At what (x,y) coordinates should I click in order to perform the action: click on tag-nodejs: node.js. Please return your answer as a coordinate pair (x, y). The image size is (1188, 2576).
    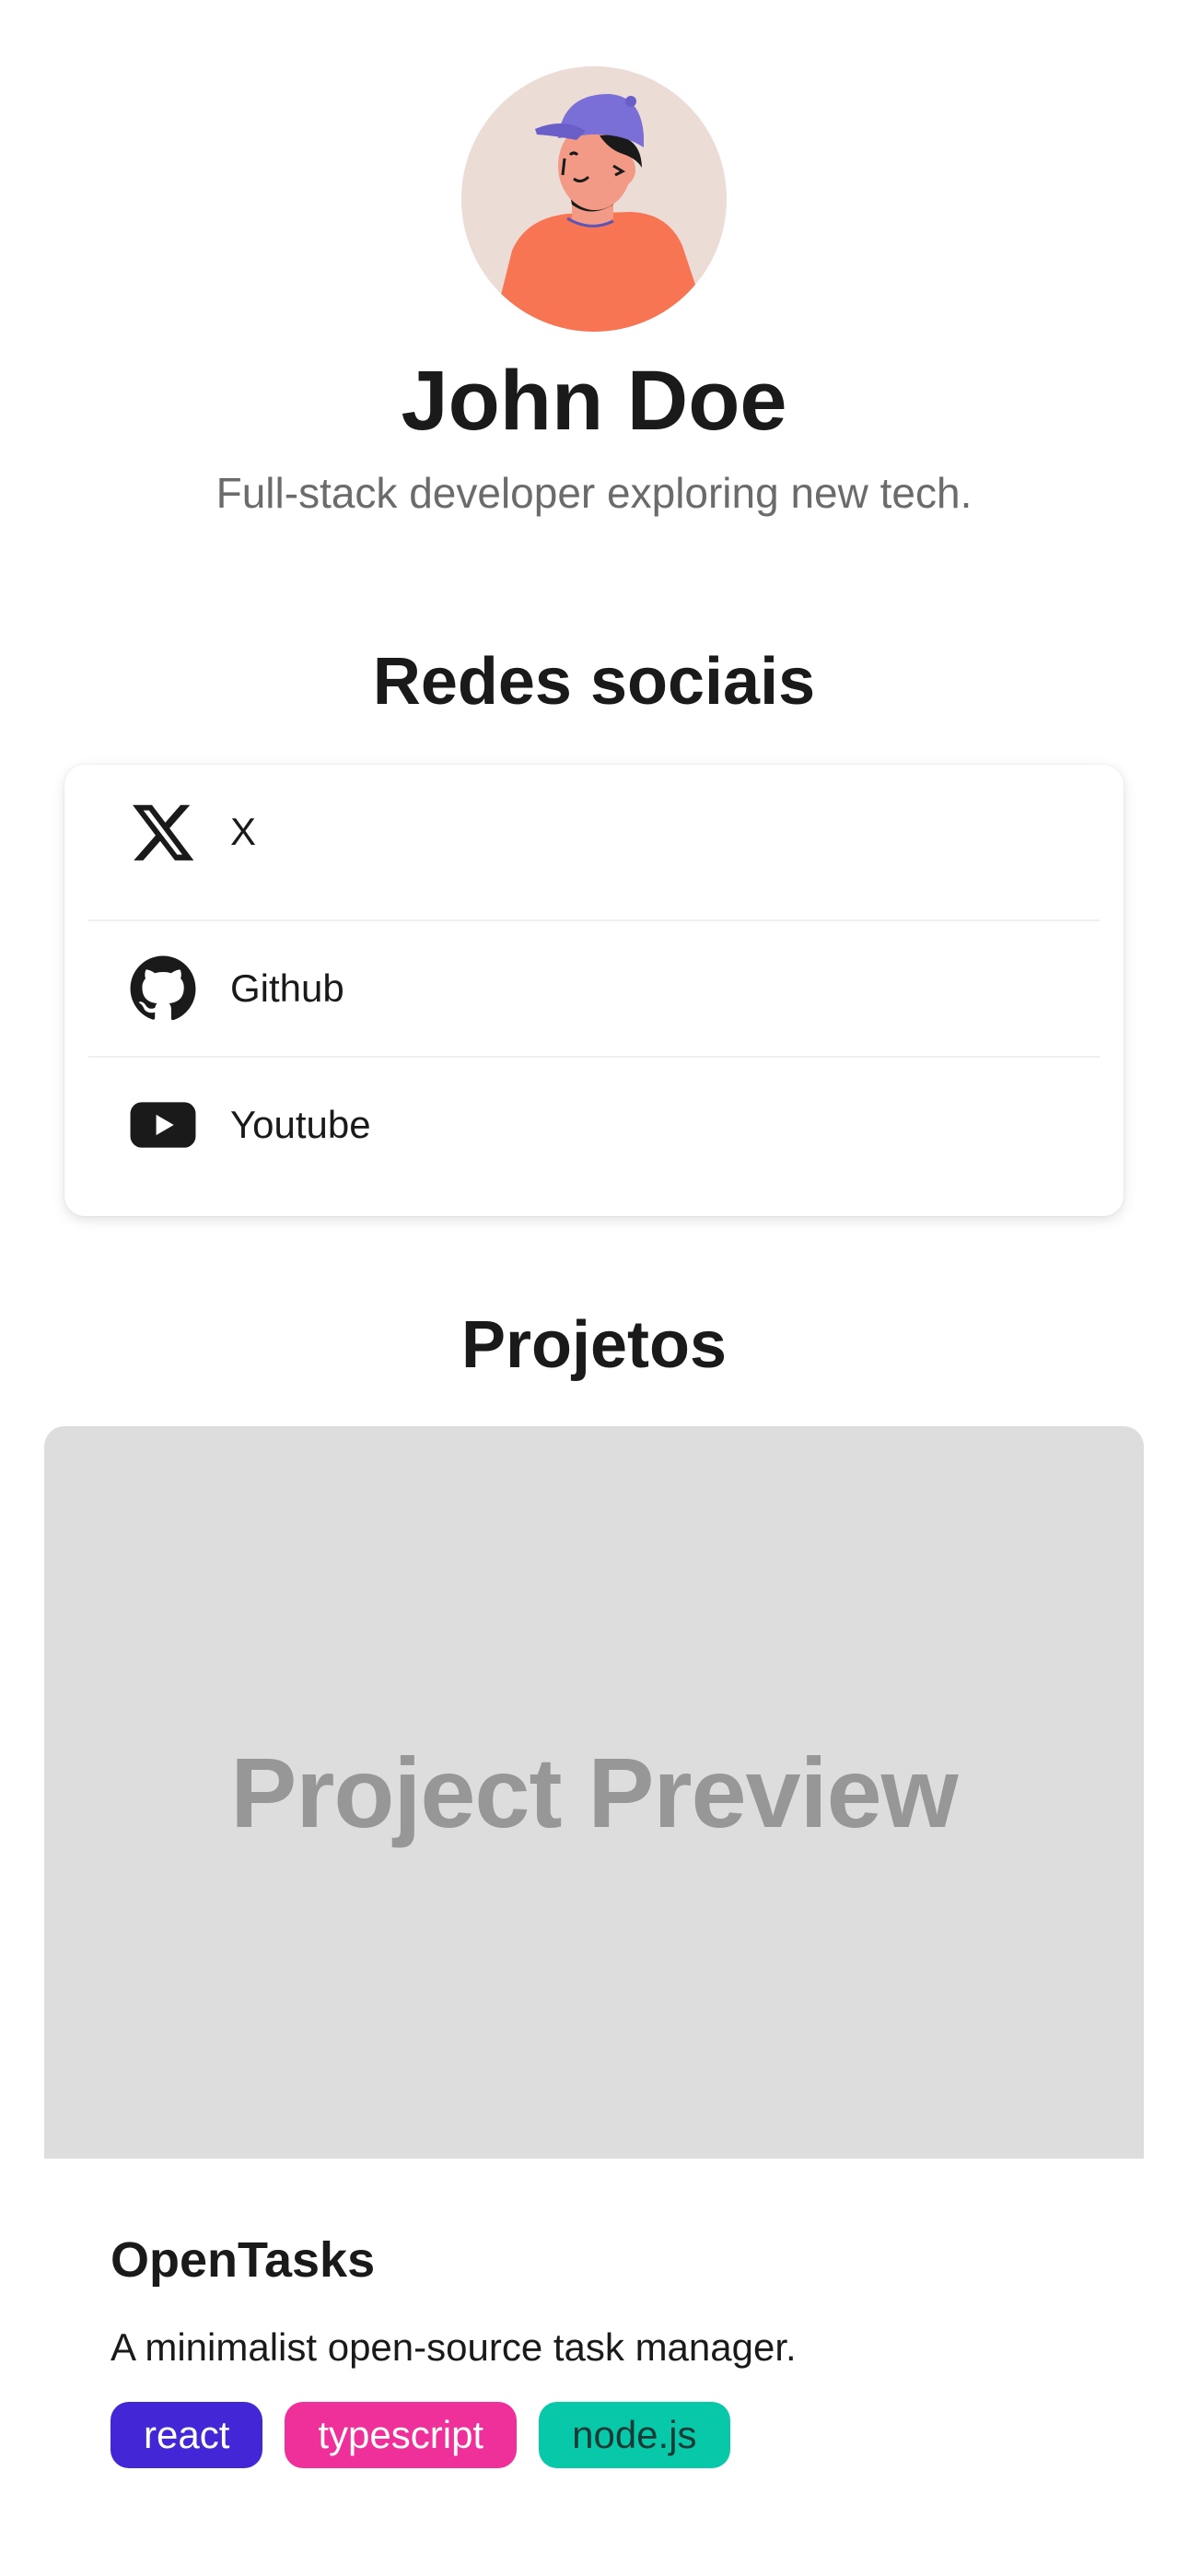
    Looking at the image, I should click on (634, 2435).